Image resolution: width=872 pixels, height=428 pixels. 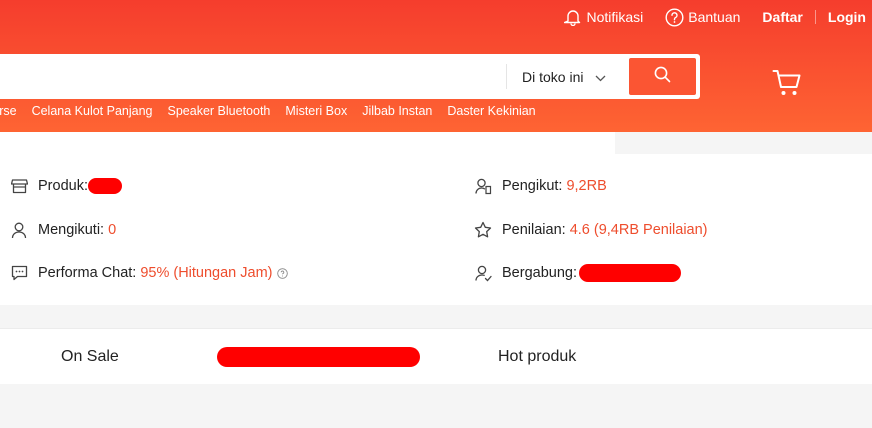 What do you see at coordinates (436, 356) in the screenshot?
I see `shop-tabs: On Sale Hot produk` at bounding box center [436, 356].